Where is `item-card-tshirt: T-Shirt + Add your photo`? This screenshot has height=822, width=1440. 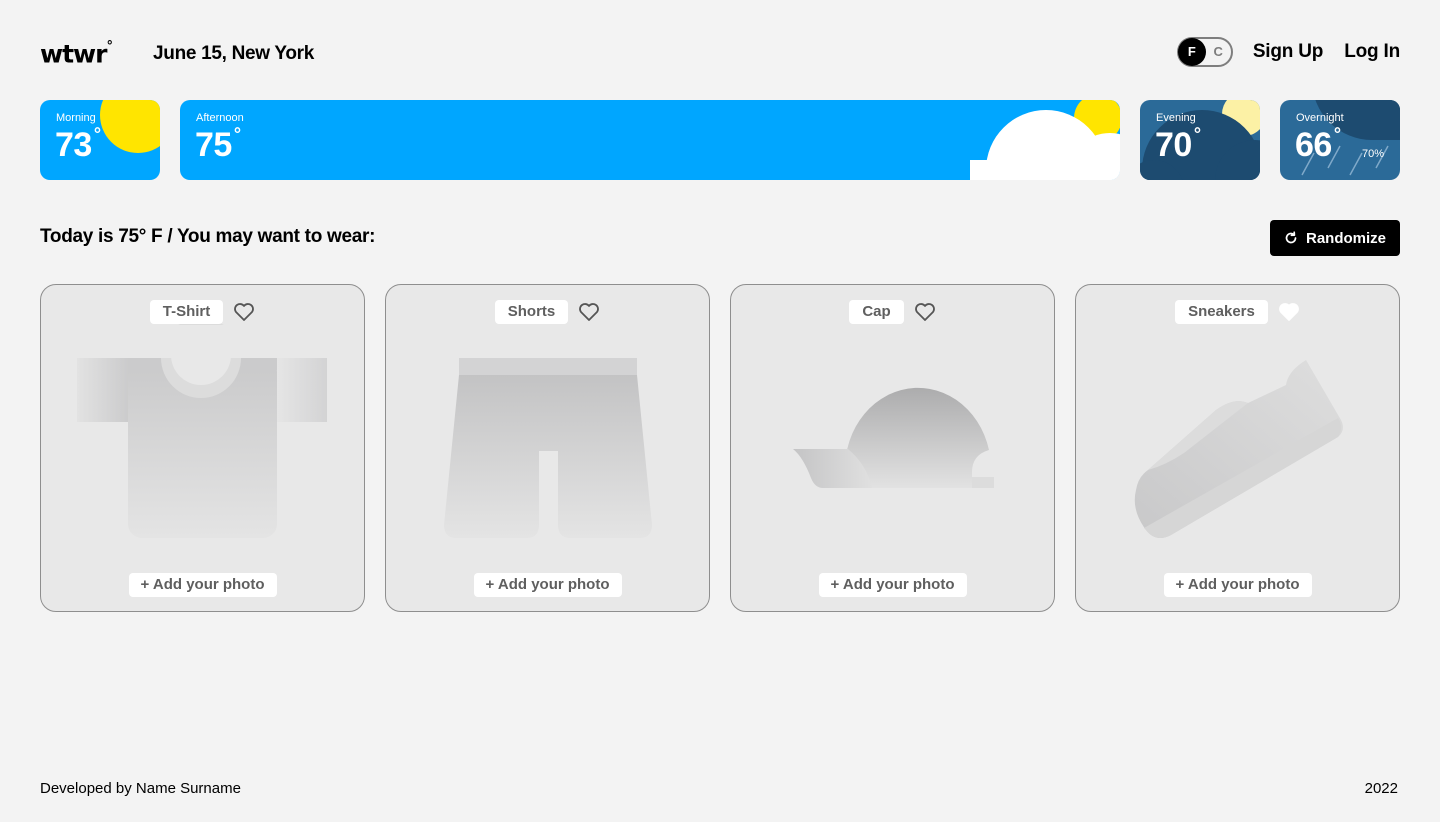
item-card-tshirt: T-Shirt + Add your photo is located at coordinates (202, 448).